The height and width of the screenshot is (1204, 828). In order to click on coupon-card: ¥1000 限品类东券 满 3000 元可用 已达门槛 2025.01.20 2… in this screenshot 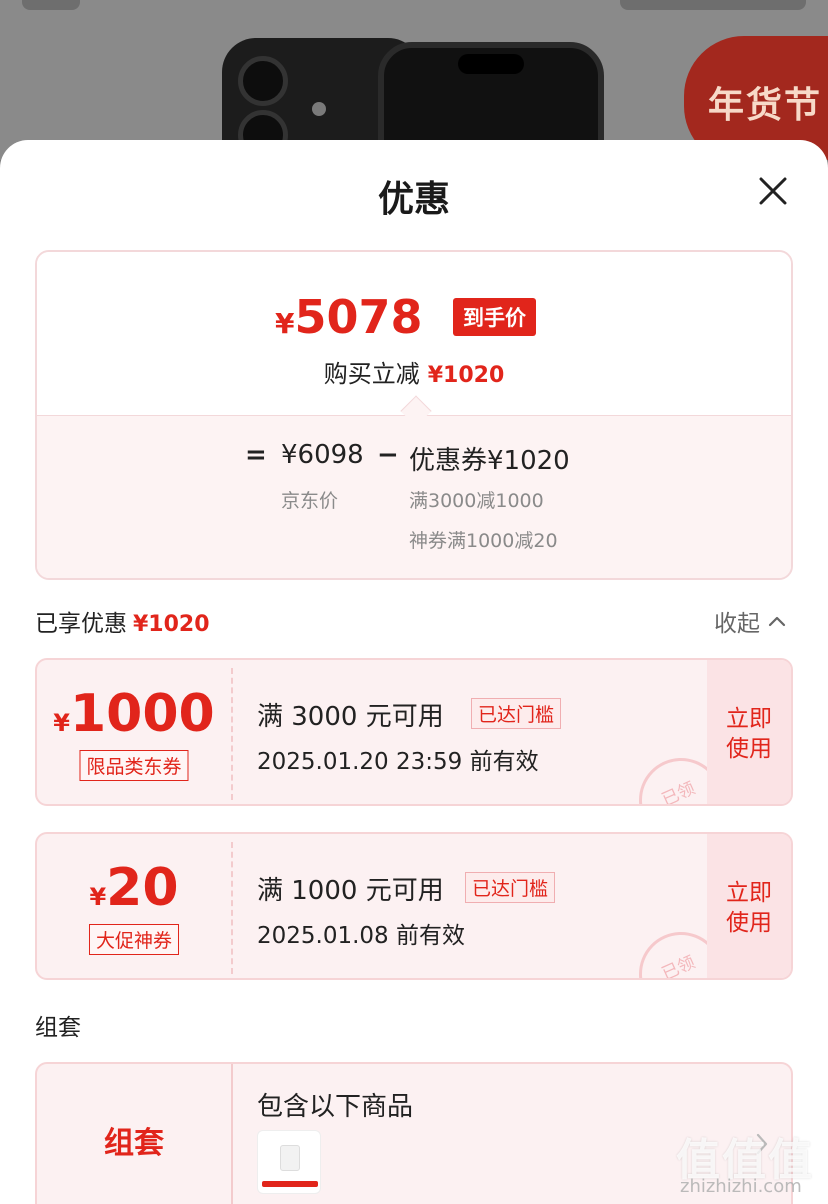, I will do `click(414, 732)`.